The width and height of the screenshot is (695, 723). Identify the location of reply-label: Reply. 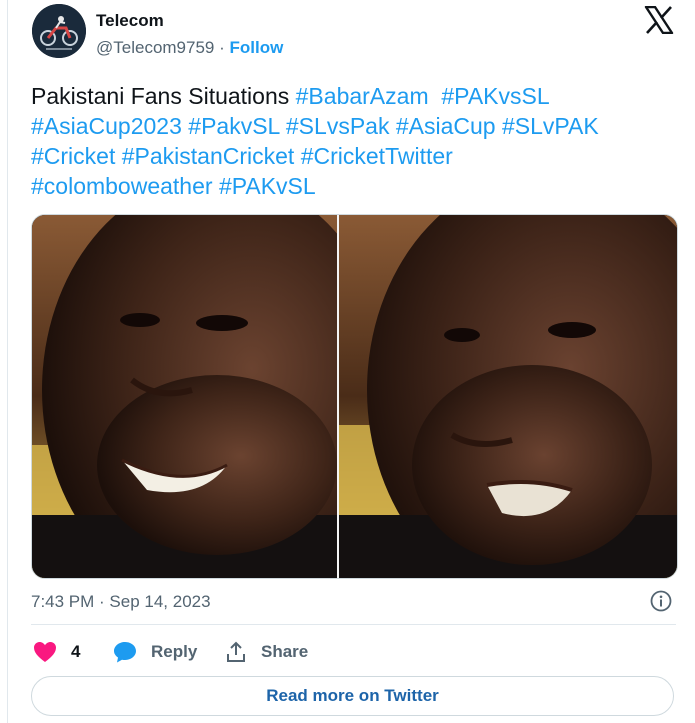
(174, 651).